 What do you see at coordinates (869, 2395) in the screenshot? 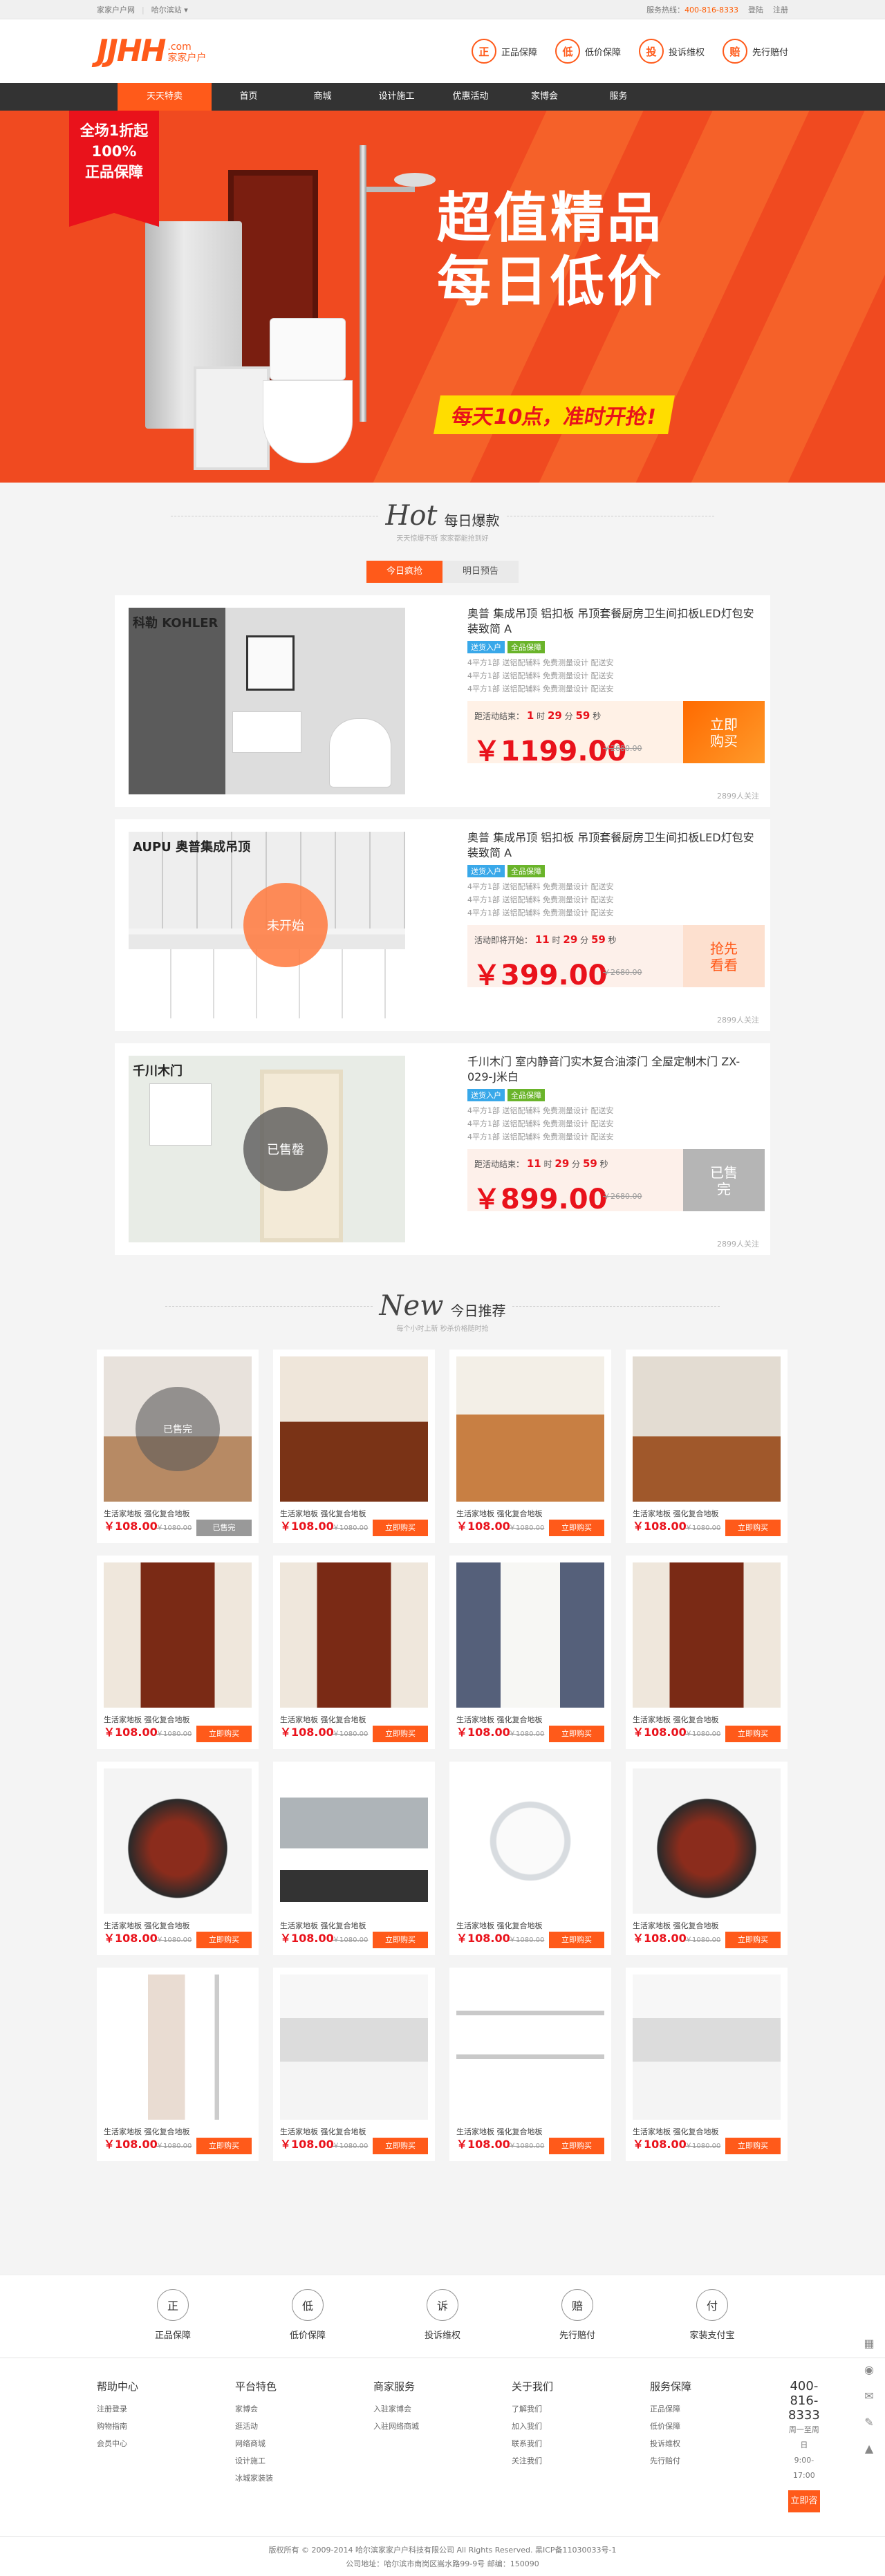
I see `chat-icon: ✉` at bounding box center [869, 2395].